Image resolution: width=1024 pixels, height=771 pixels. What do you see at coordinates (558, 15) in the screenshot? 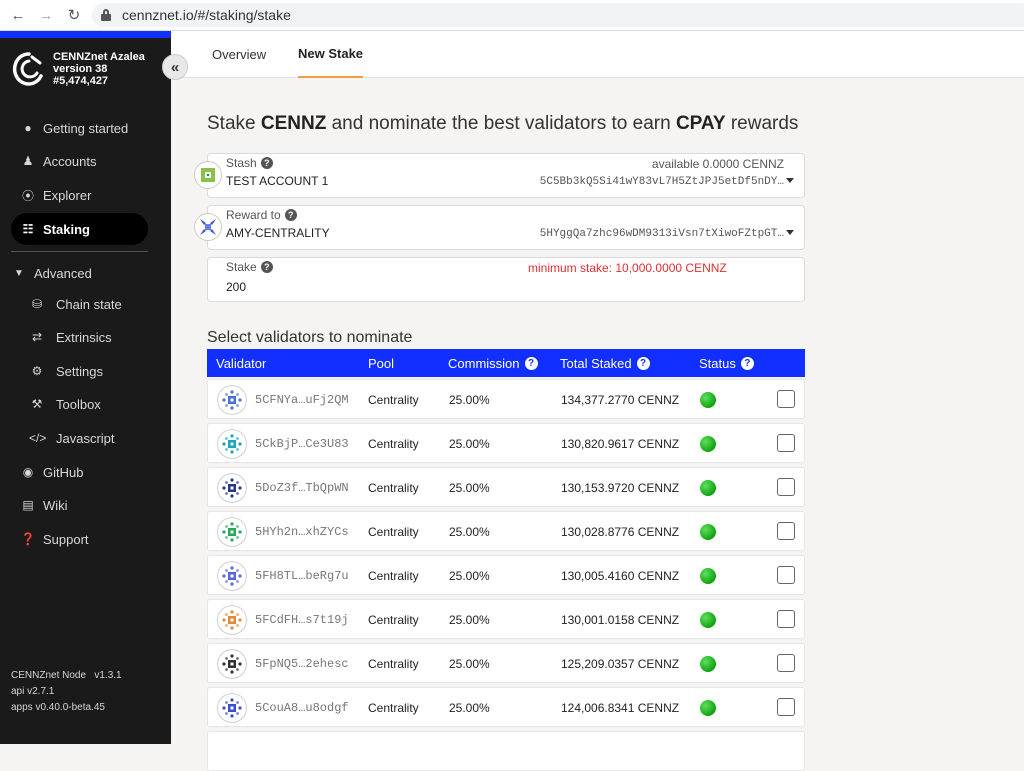
I see `address-bar: cennznet.io/#/staking/stake` at bounding box center [558, 15].